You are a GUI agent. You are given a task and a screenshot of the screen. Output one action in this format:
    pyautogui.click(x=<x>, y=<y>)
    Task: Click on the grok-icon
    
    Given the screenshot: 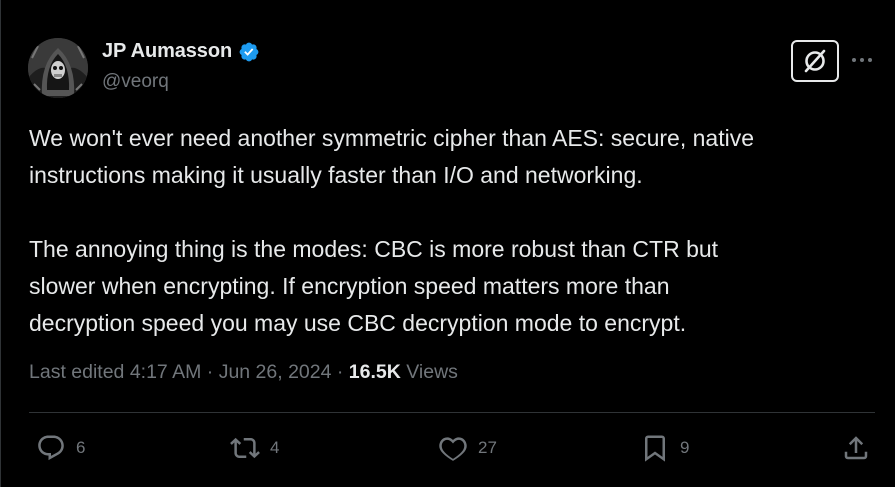 What is the action you would take?
    pyautogui.click(x=815, y=61)
    